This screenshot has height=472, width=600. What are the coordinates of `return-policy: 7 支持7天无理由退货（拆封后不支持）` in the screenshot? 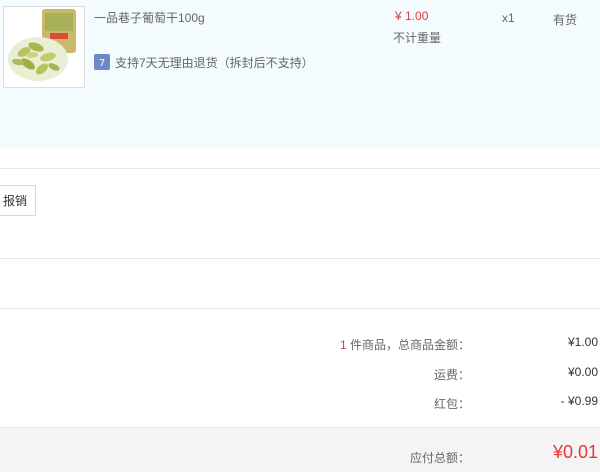 It's located at (204, 62).